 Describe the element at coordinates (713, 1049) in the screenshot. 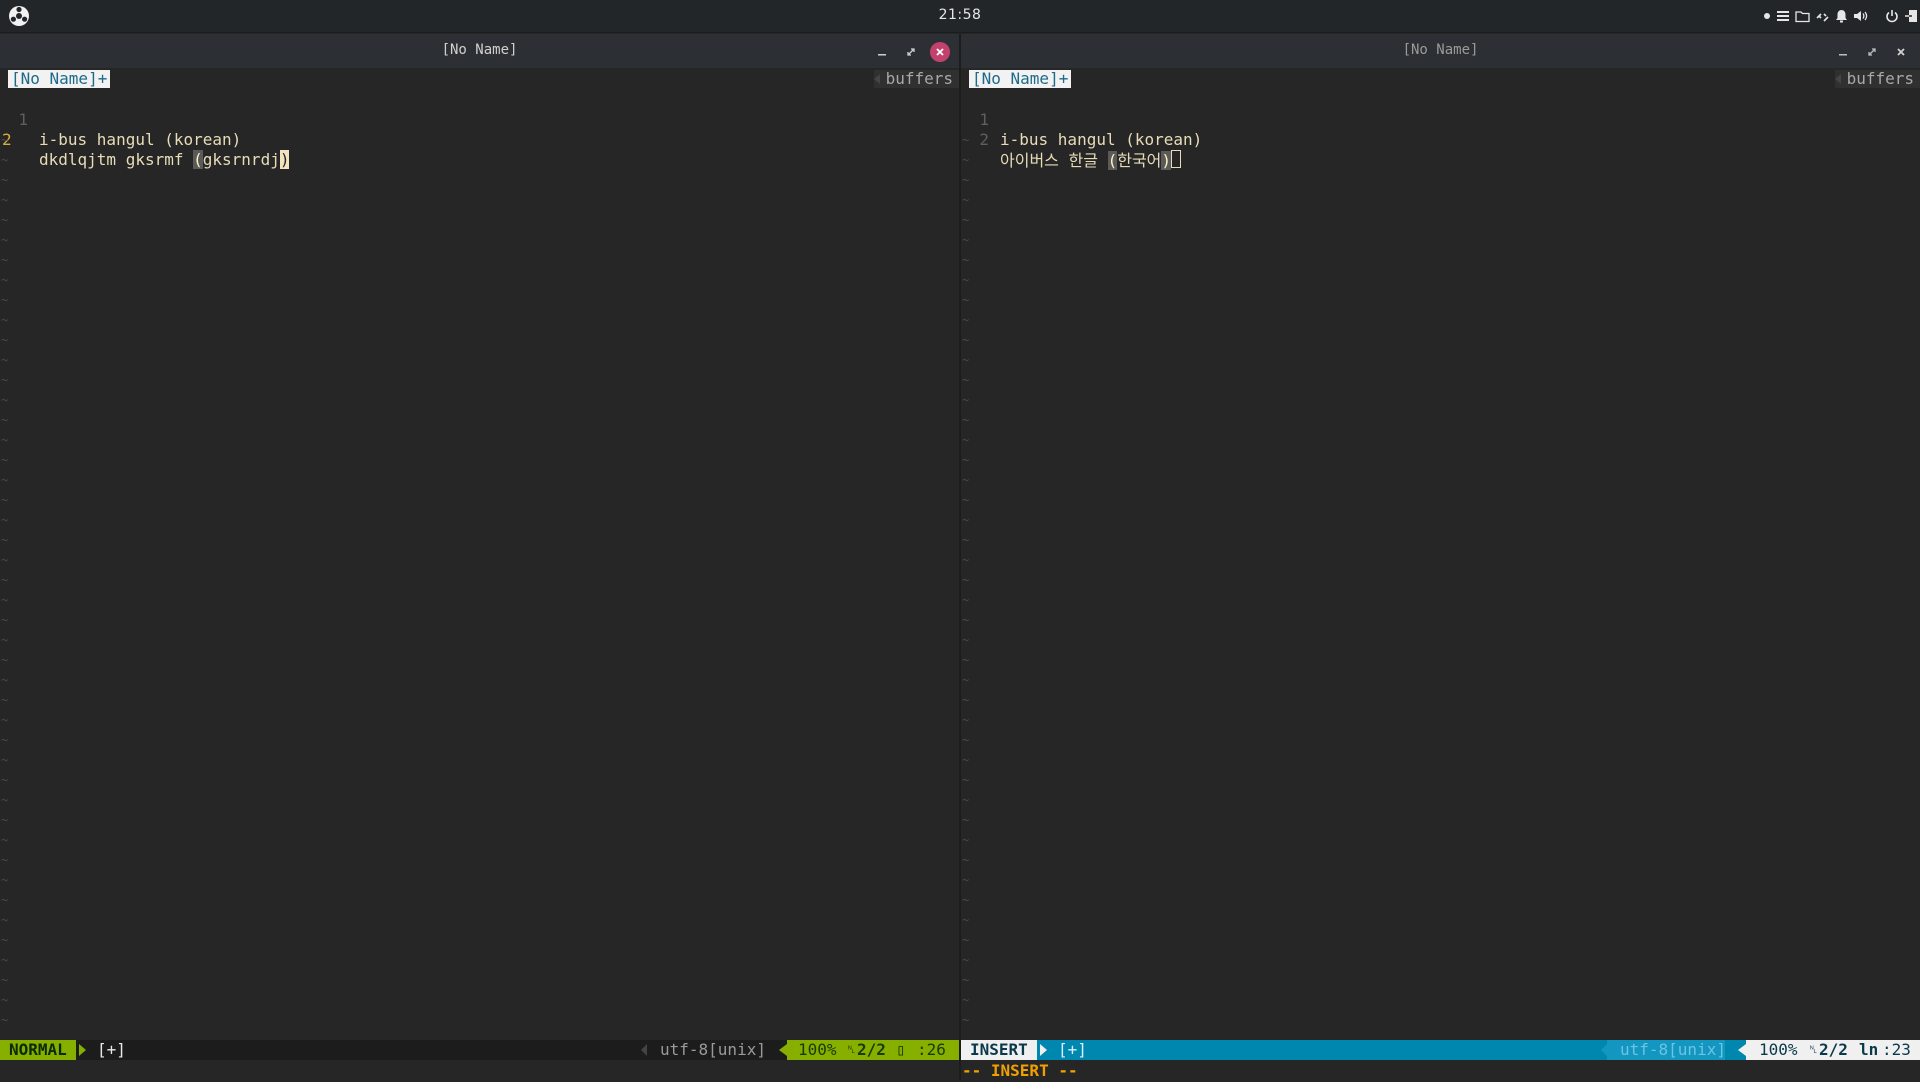

I see `file-encoding: utf-8[unix]` at that location.